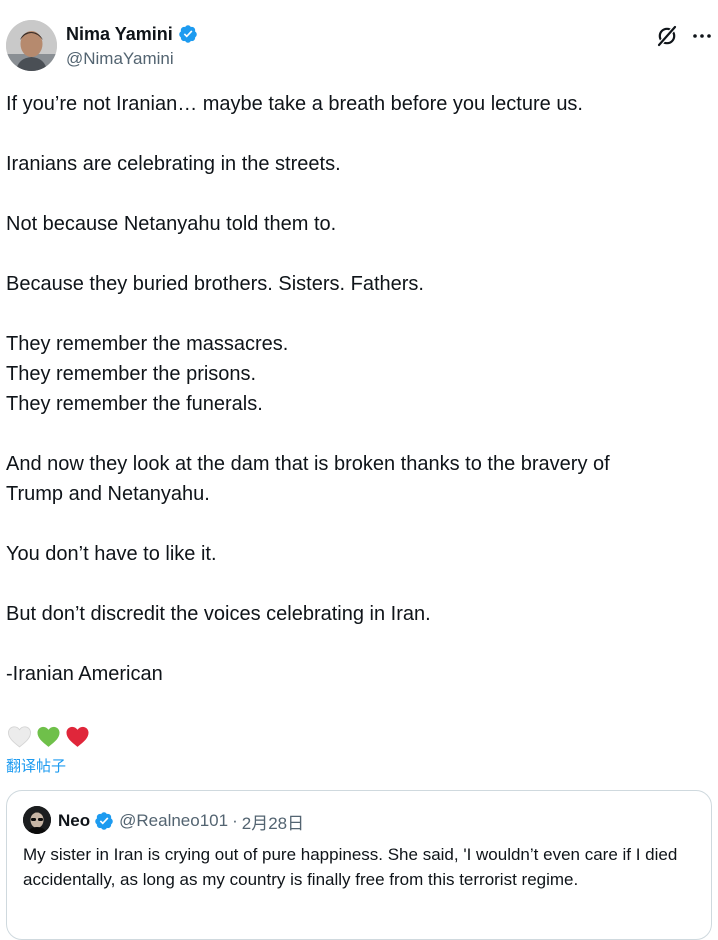 Image resolution: width=718 pixels, height=940 pixels. What do you see at coordinates (667, 36) in the screenshot?
I see `grok-icon` at bounding box center [667, 36].